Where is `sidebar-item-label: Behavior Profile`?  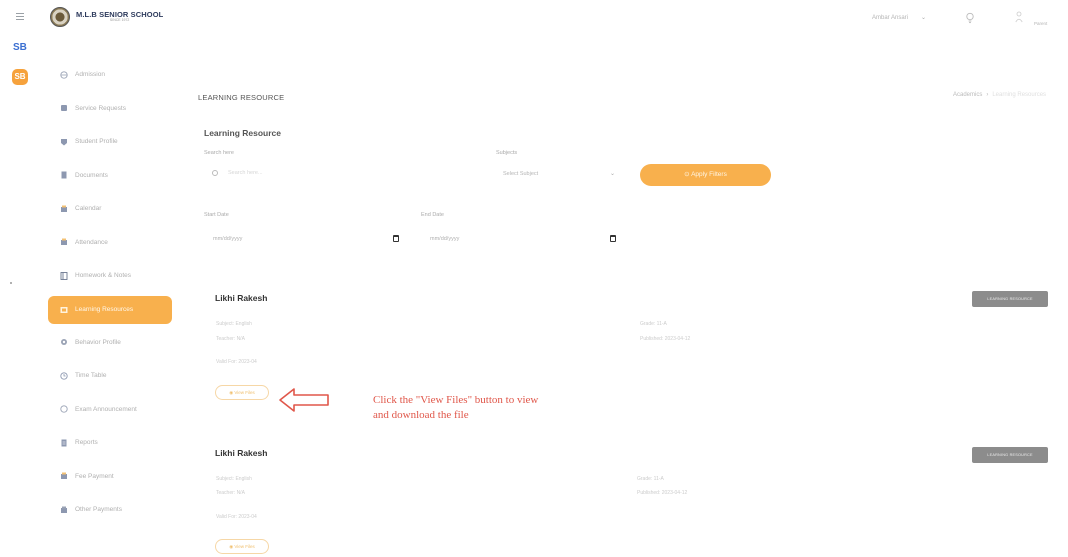
sidebar-item-label: Behavior Profile is located at coordinates (98, 342).